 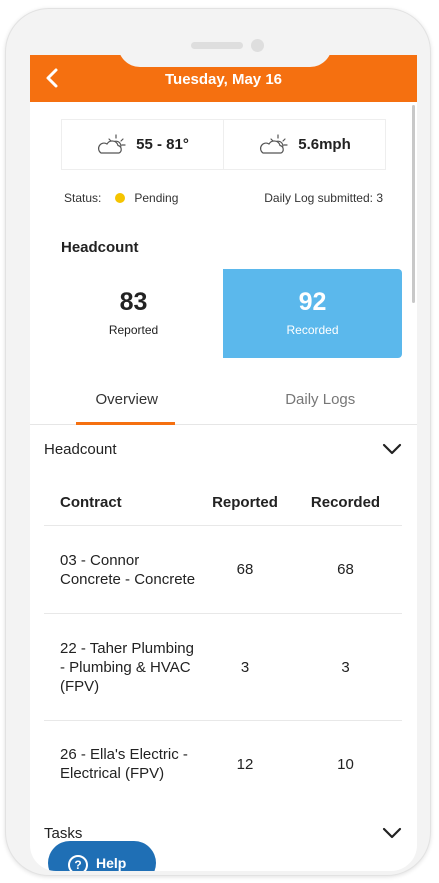 I want to click on speaker, so click(x=217, y=45).